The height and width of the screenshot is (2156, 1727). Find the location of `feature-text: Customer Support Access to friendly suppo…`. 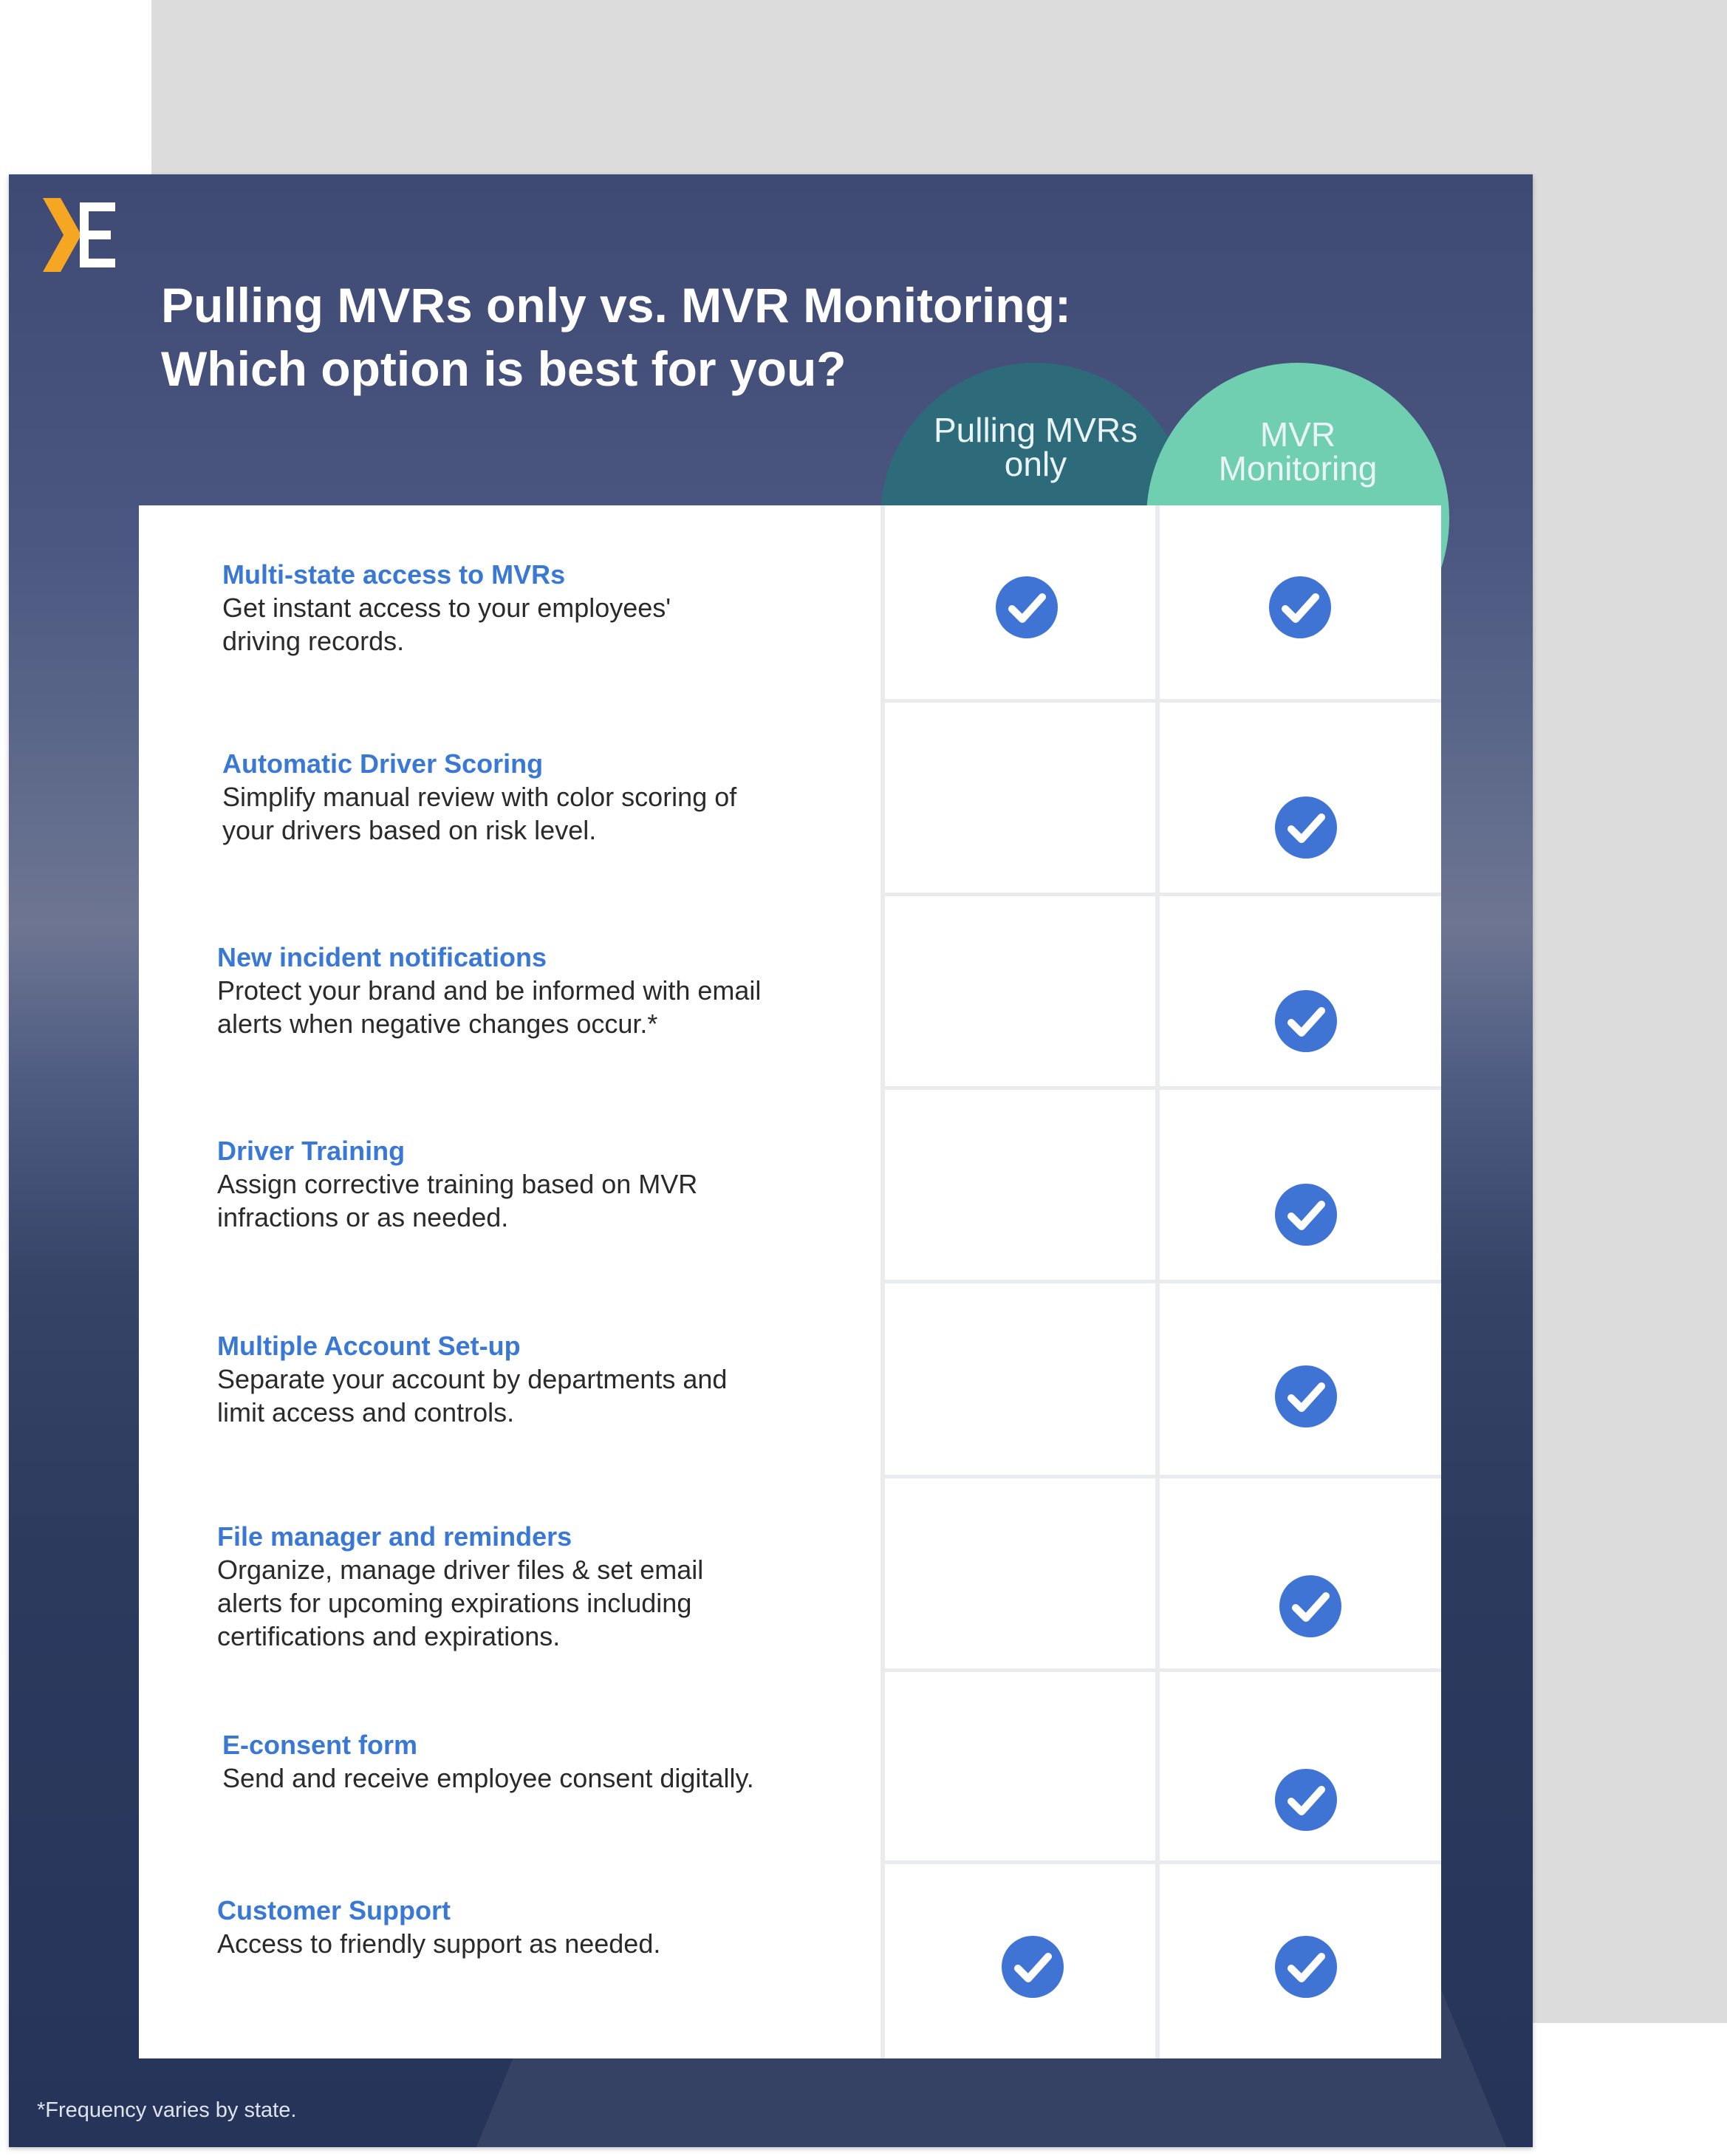

feature-text: Customer Support Access to friendly suppo… is located at coordinates (534, 1927).